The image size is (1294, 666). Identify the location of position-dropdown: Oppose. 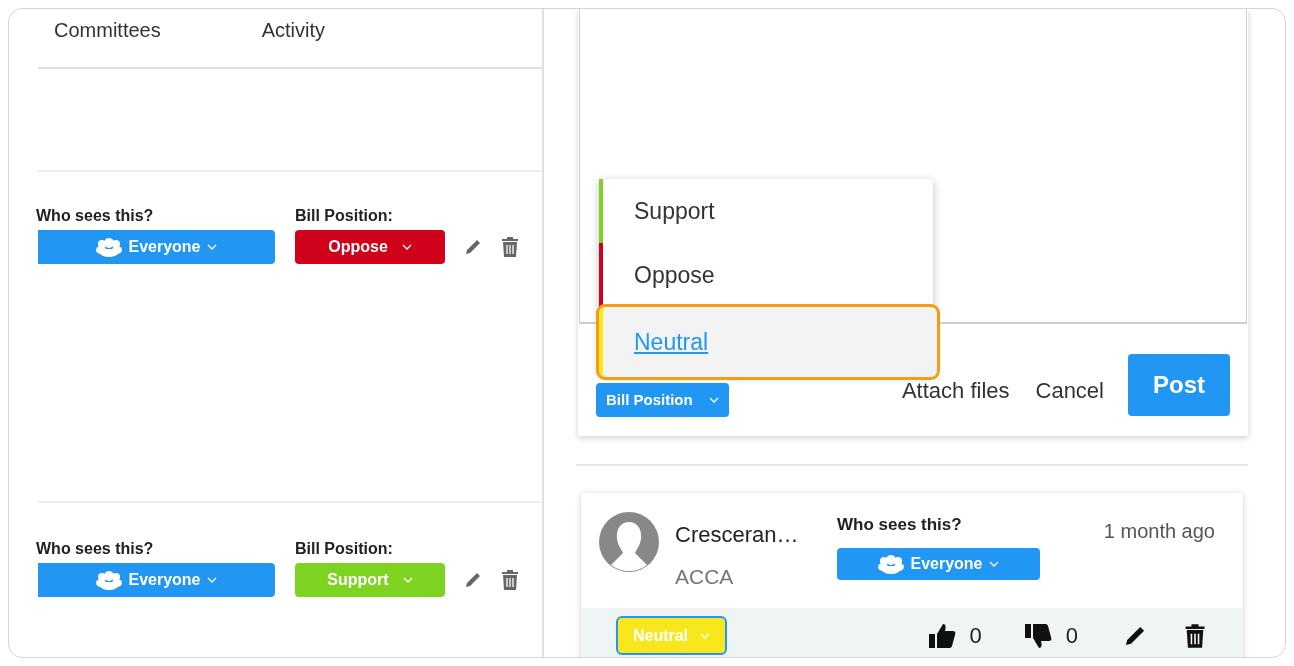
(370, 247).